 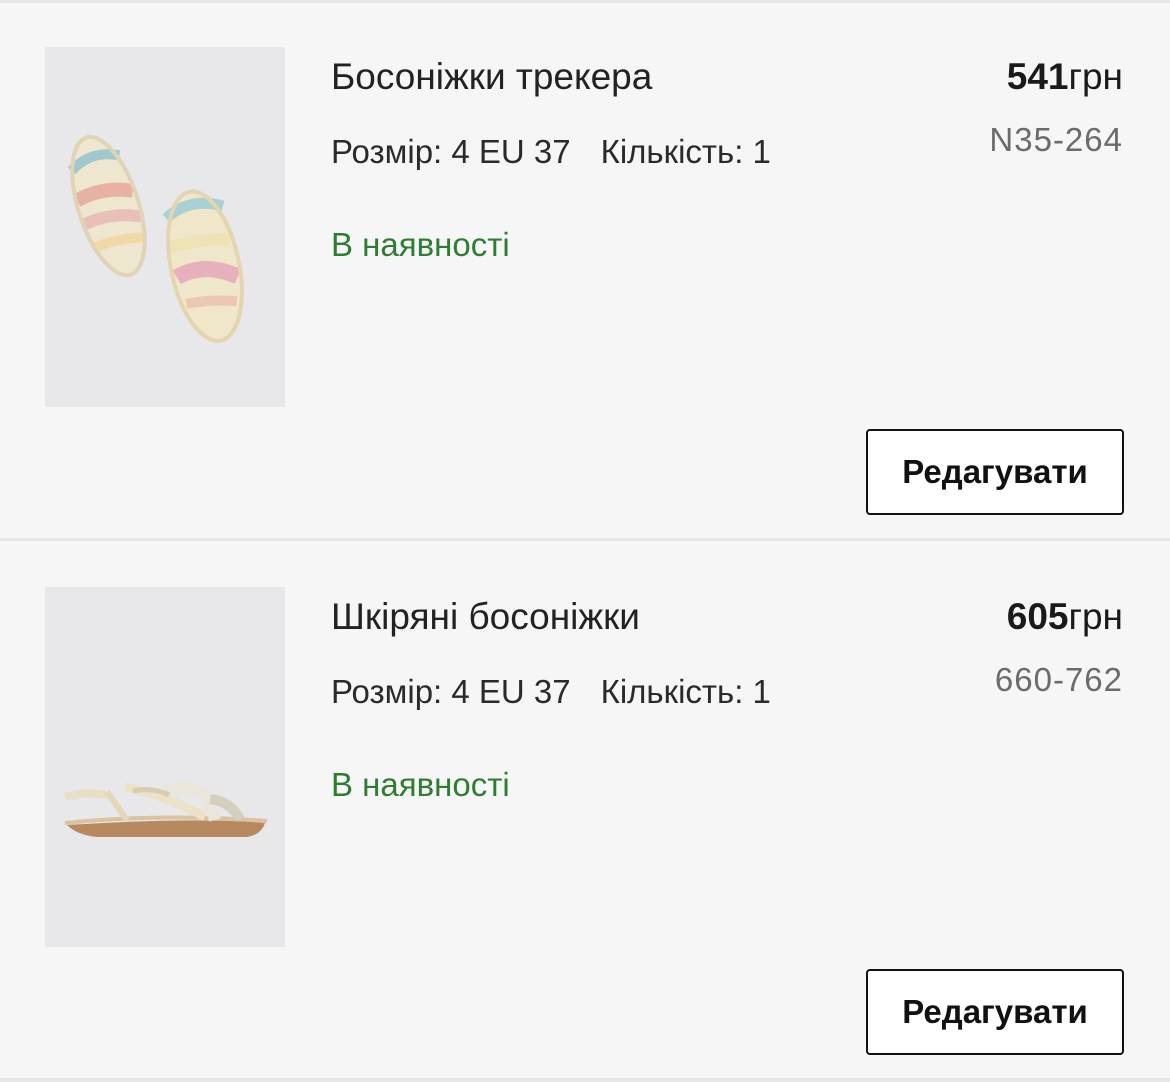 I want to click on price: 541грн, so click(x=1065, y=77).